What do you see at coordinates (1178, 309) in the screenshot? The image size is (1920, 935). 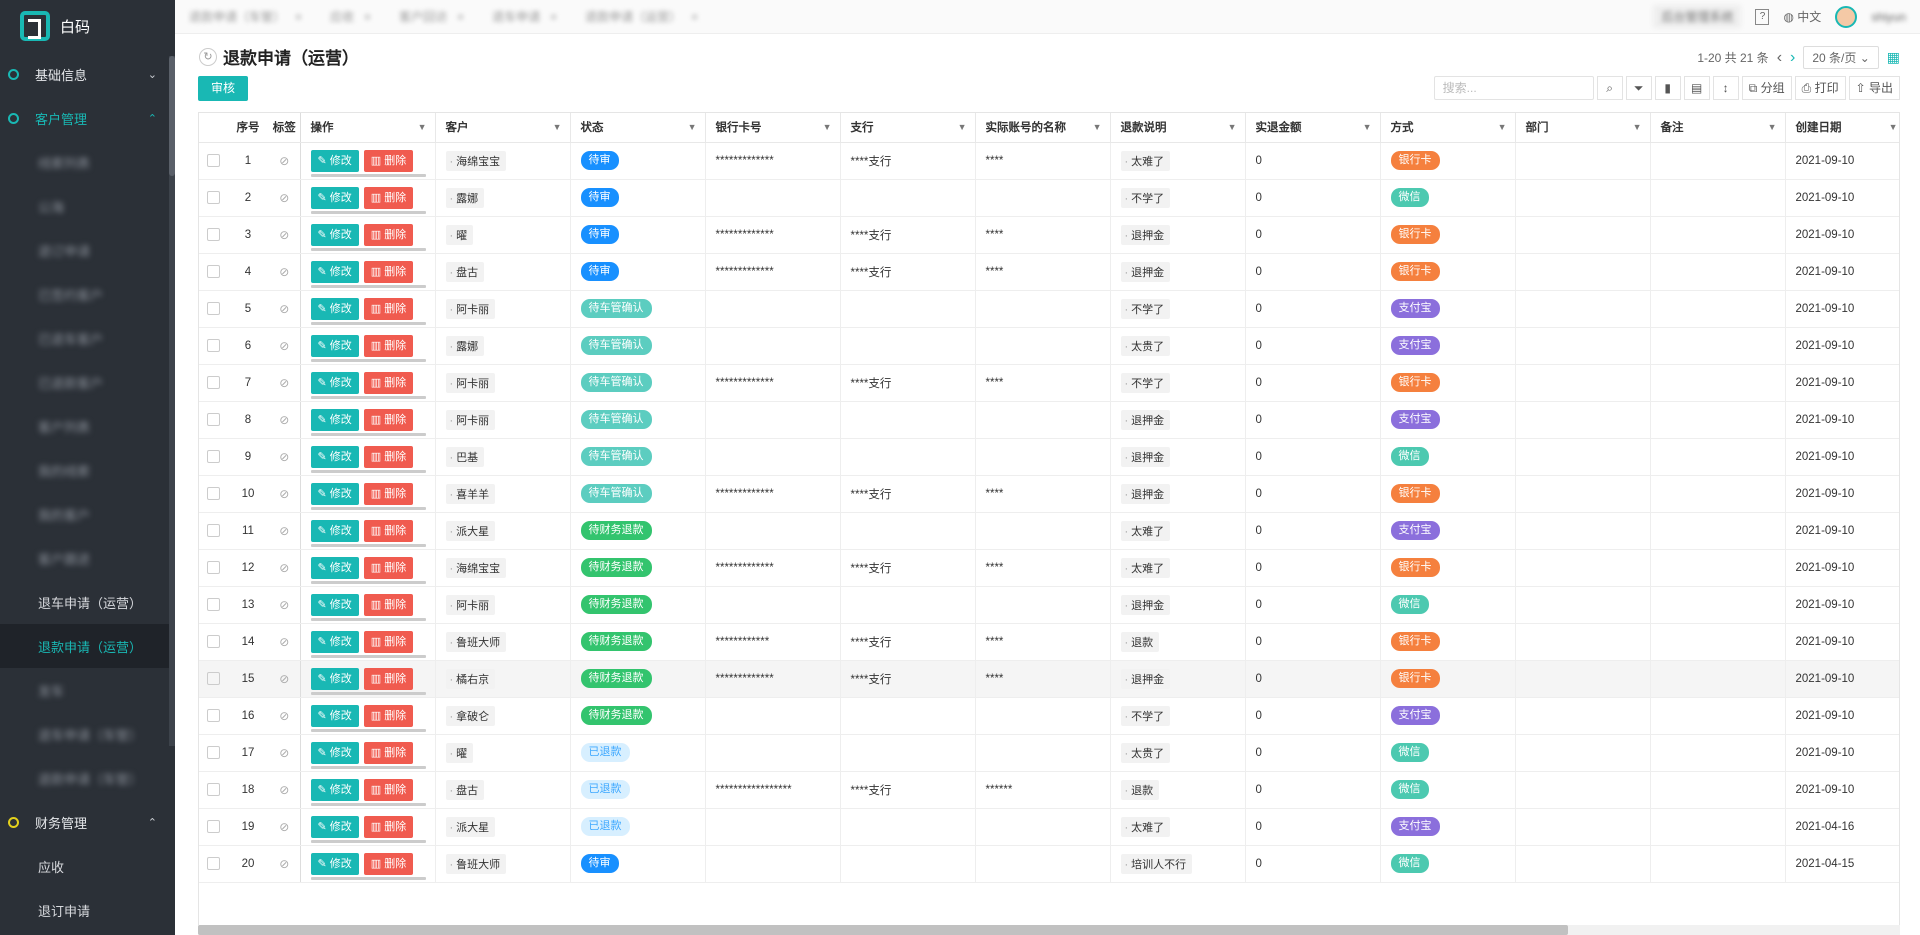 I see `reason-cell: 不学了` at bounding box center [1178, 309].